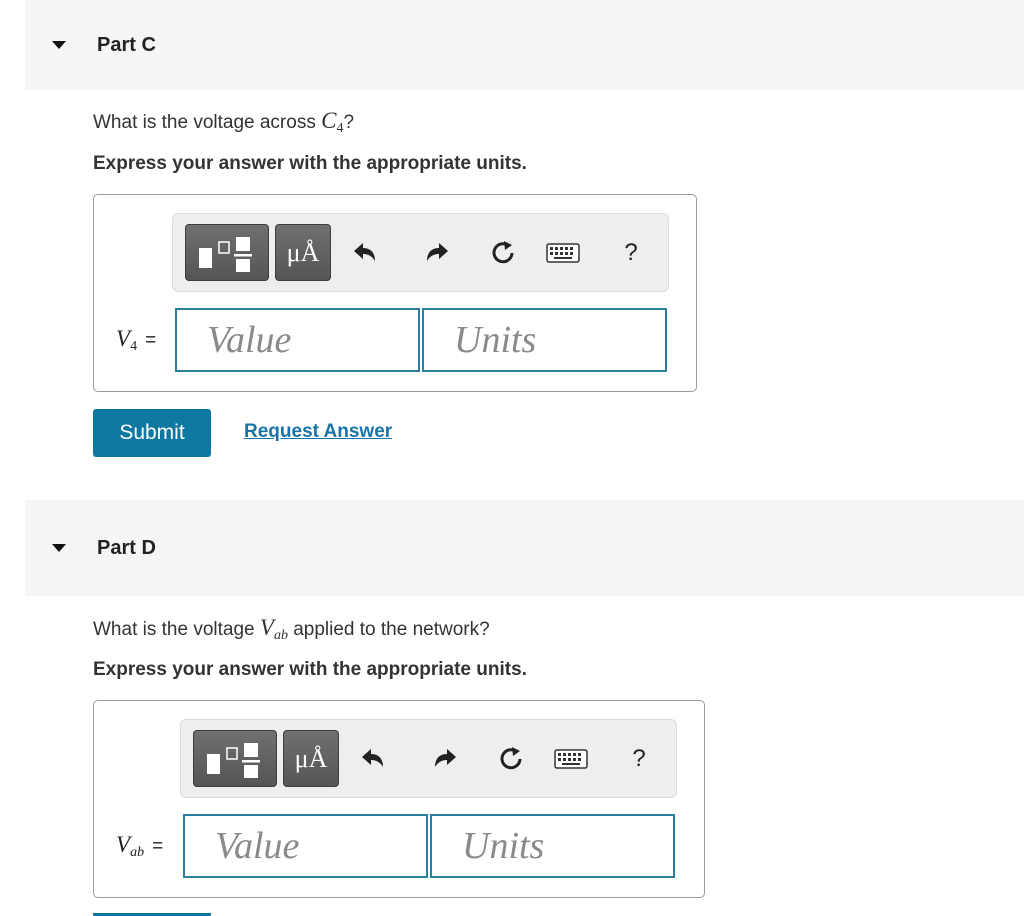 This screenshot has height=916, width=1024. Describe the element at coordinates (126, 44) in the screenshot. I see `part-c-title: Part C` at that location.